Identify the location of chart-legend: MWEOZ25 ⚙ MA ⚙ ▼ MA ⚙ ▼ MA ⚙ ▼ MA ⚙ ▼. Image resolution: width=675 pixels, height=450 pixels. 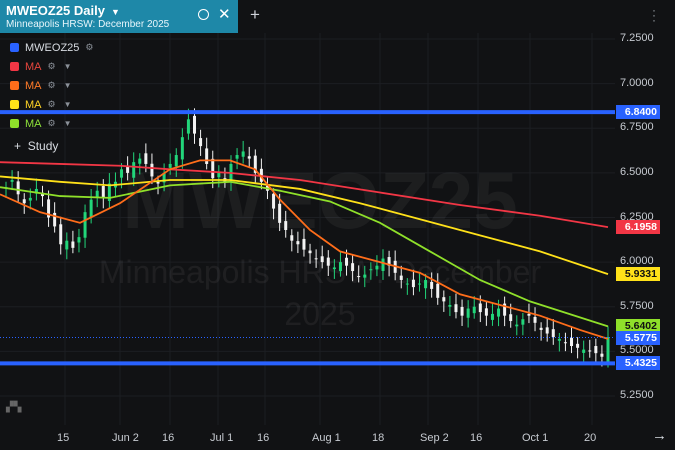
(51, 85).